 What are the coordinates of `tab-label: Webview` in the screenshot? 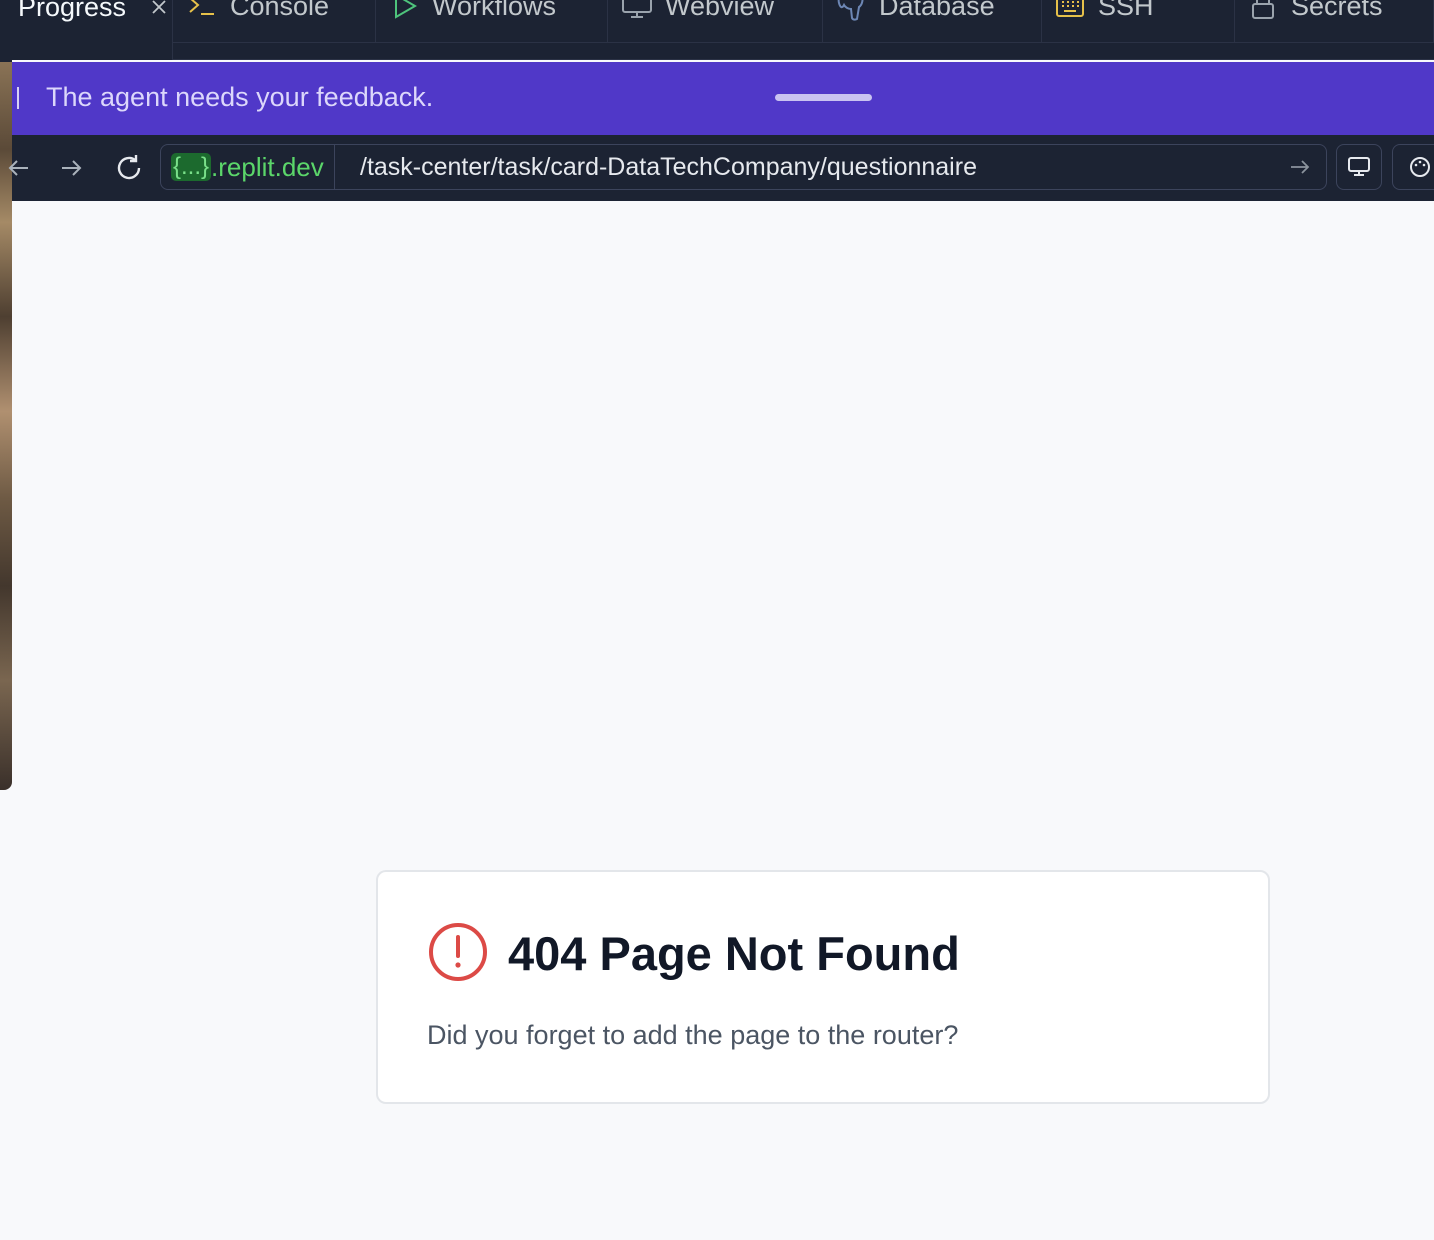 It's located at (720, 10).